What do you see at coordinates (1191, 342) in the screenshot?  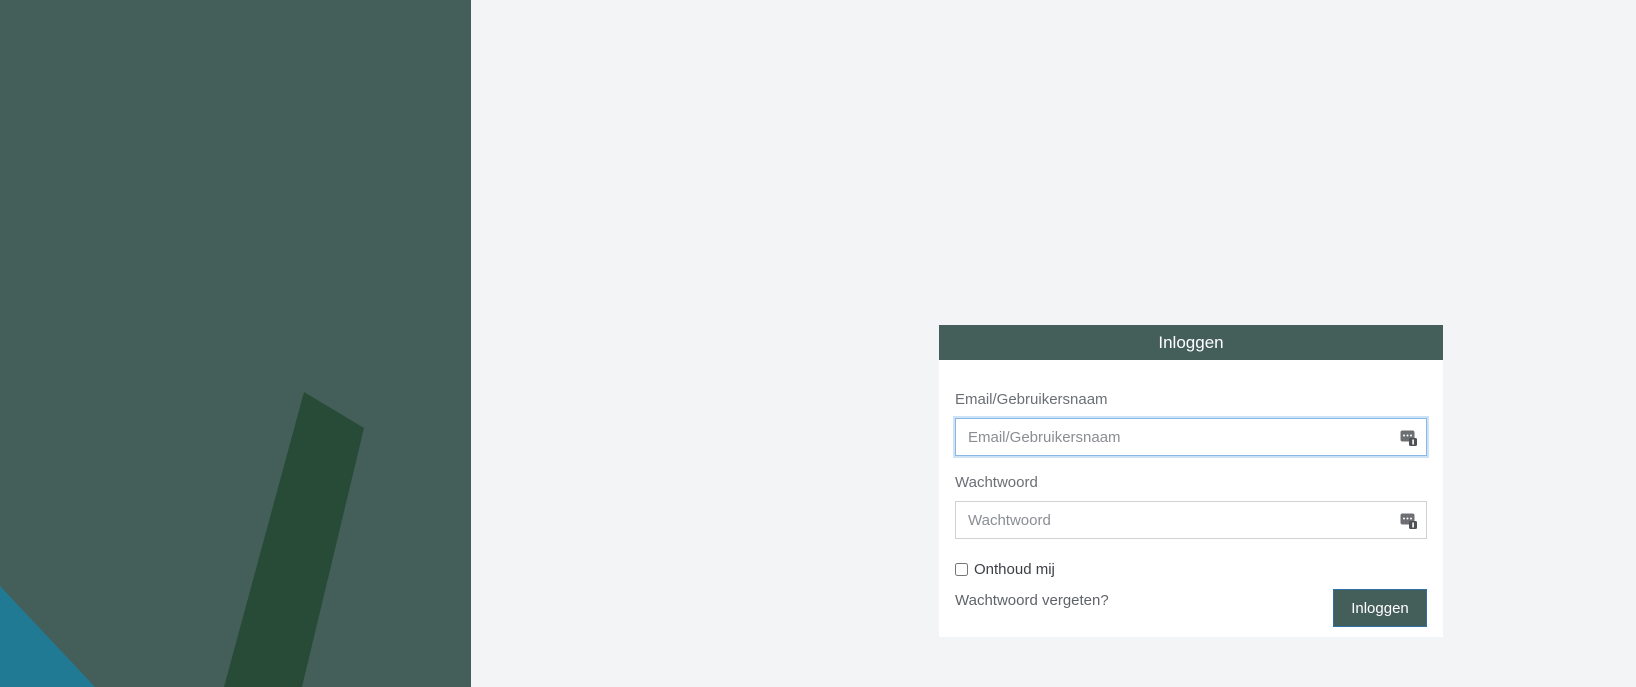 I see `login-card-title: Inloggen` at bounding box center [1191, 342].